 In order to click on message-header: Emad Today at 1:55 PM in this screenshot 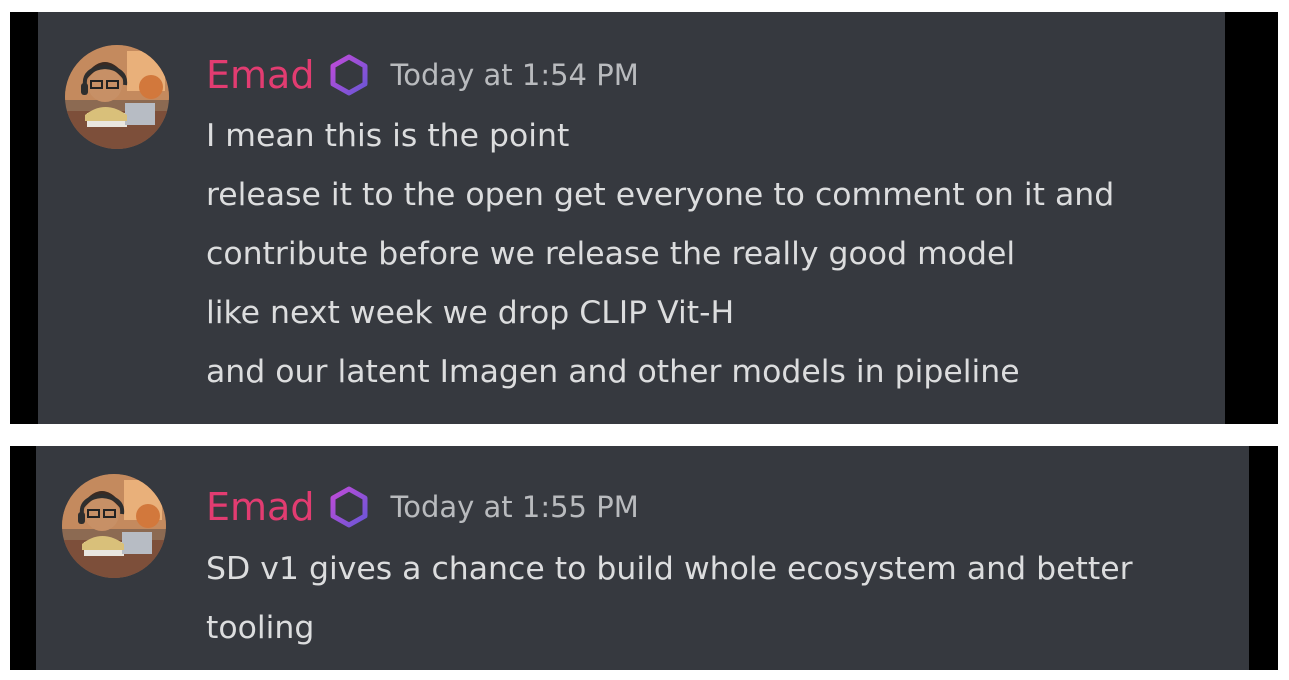, I will do `click(422, 507)`.